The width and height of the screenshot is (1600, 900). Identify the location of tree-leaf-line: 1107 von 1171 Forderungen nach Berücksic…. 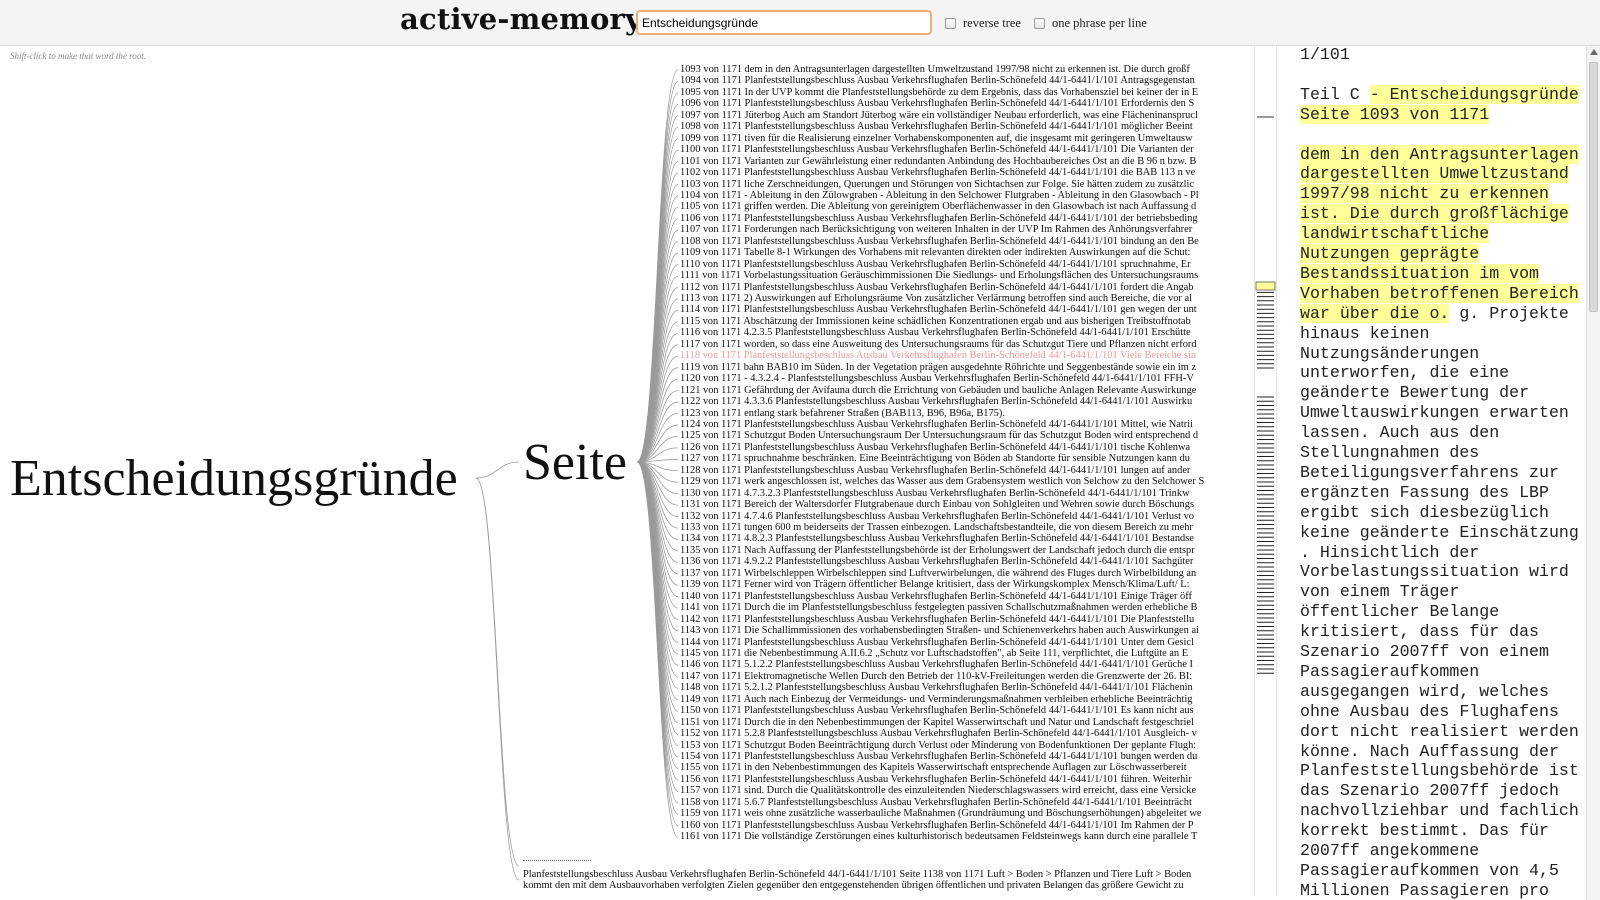
(936, 230).